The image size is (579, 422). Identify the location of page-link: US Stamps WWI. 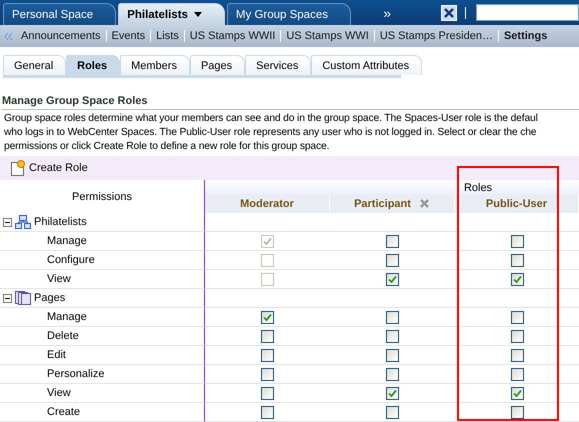
(328, 36).